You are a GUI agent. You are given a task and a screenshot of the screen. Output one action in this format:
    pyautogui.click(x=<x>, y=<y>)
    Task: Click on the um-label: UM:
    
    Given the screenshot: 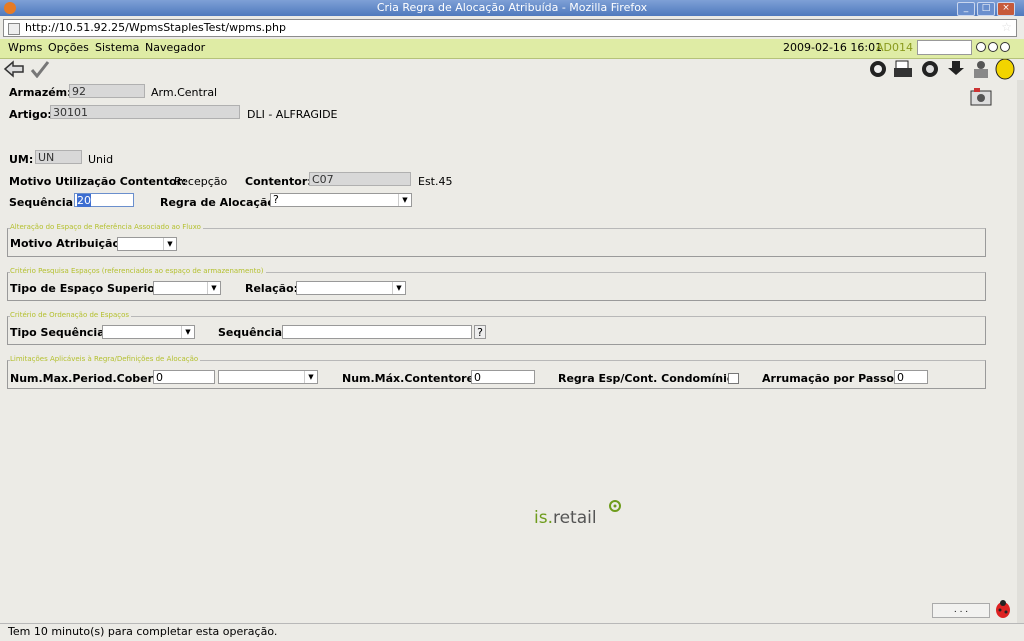 What is the action you would take?
    pyautogui.click(x=21, y=159)
    